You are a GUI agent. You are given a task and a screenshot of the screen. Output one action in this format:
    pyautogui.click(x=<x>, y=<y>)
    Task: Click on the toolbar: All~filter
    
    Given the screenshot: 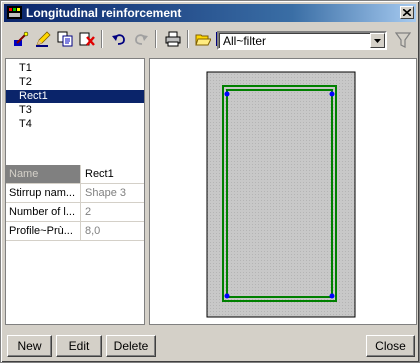 What is the action you would take?
    pyautogui.click(x=211, y=41)
    